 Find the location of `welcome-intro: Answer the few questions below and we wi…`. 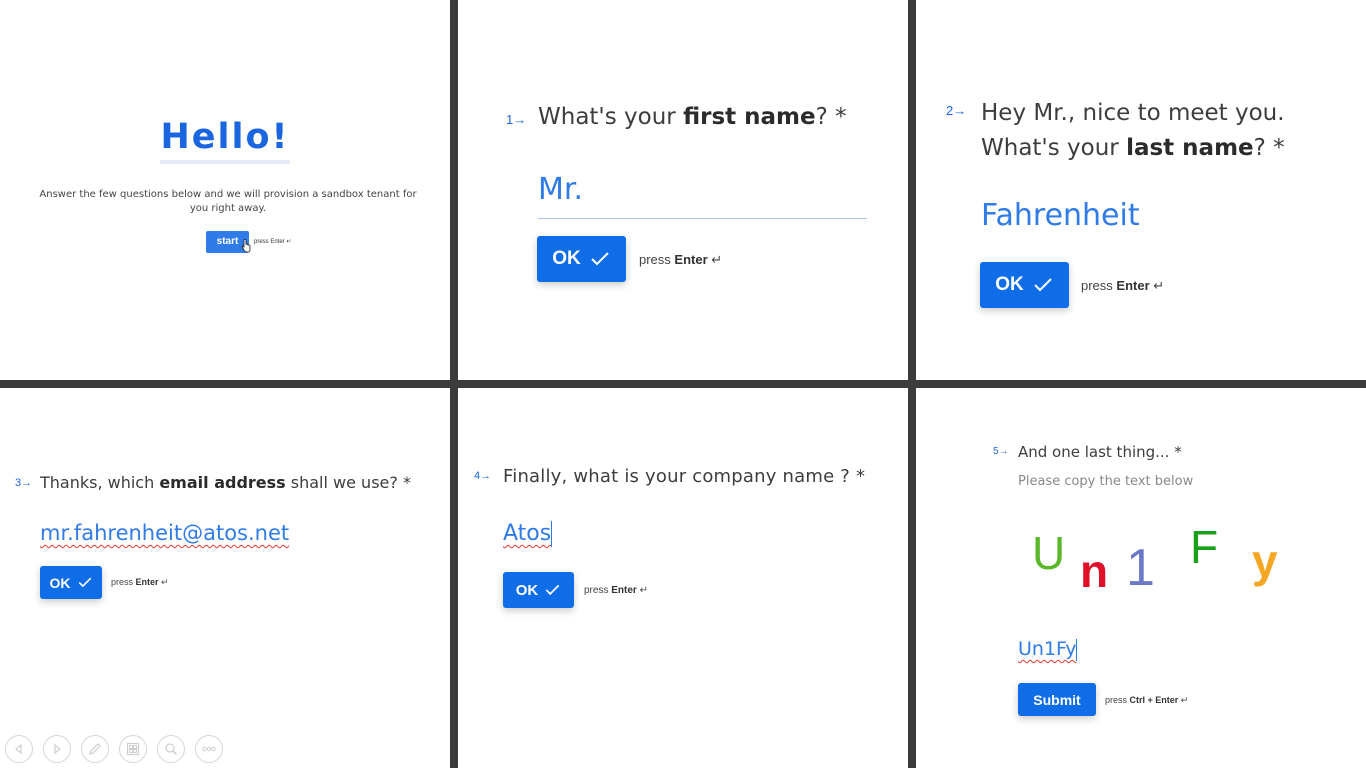

welcome-intro: Answer the few questions below and we wi… is located at coordinates (228, 201).